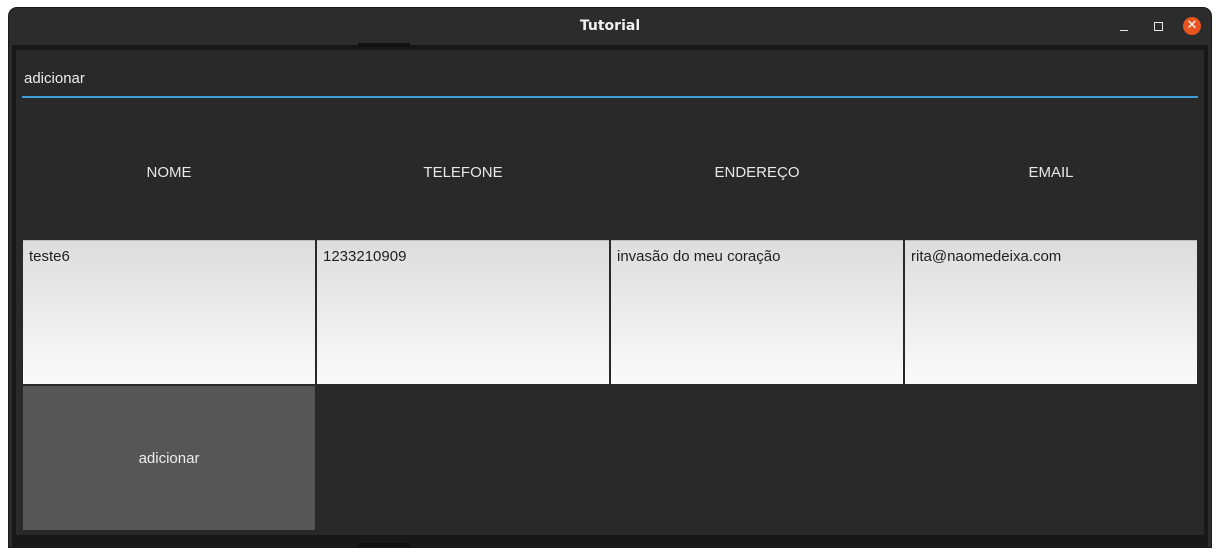 Image resolution: width=1220 pixels, height=555 pixels. I want to click on window-title: Tutorial, so click(610, 26).